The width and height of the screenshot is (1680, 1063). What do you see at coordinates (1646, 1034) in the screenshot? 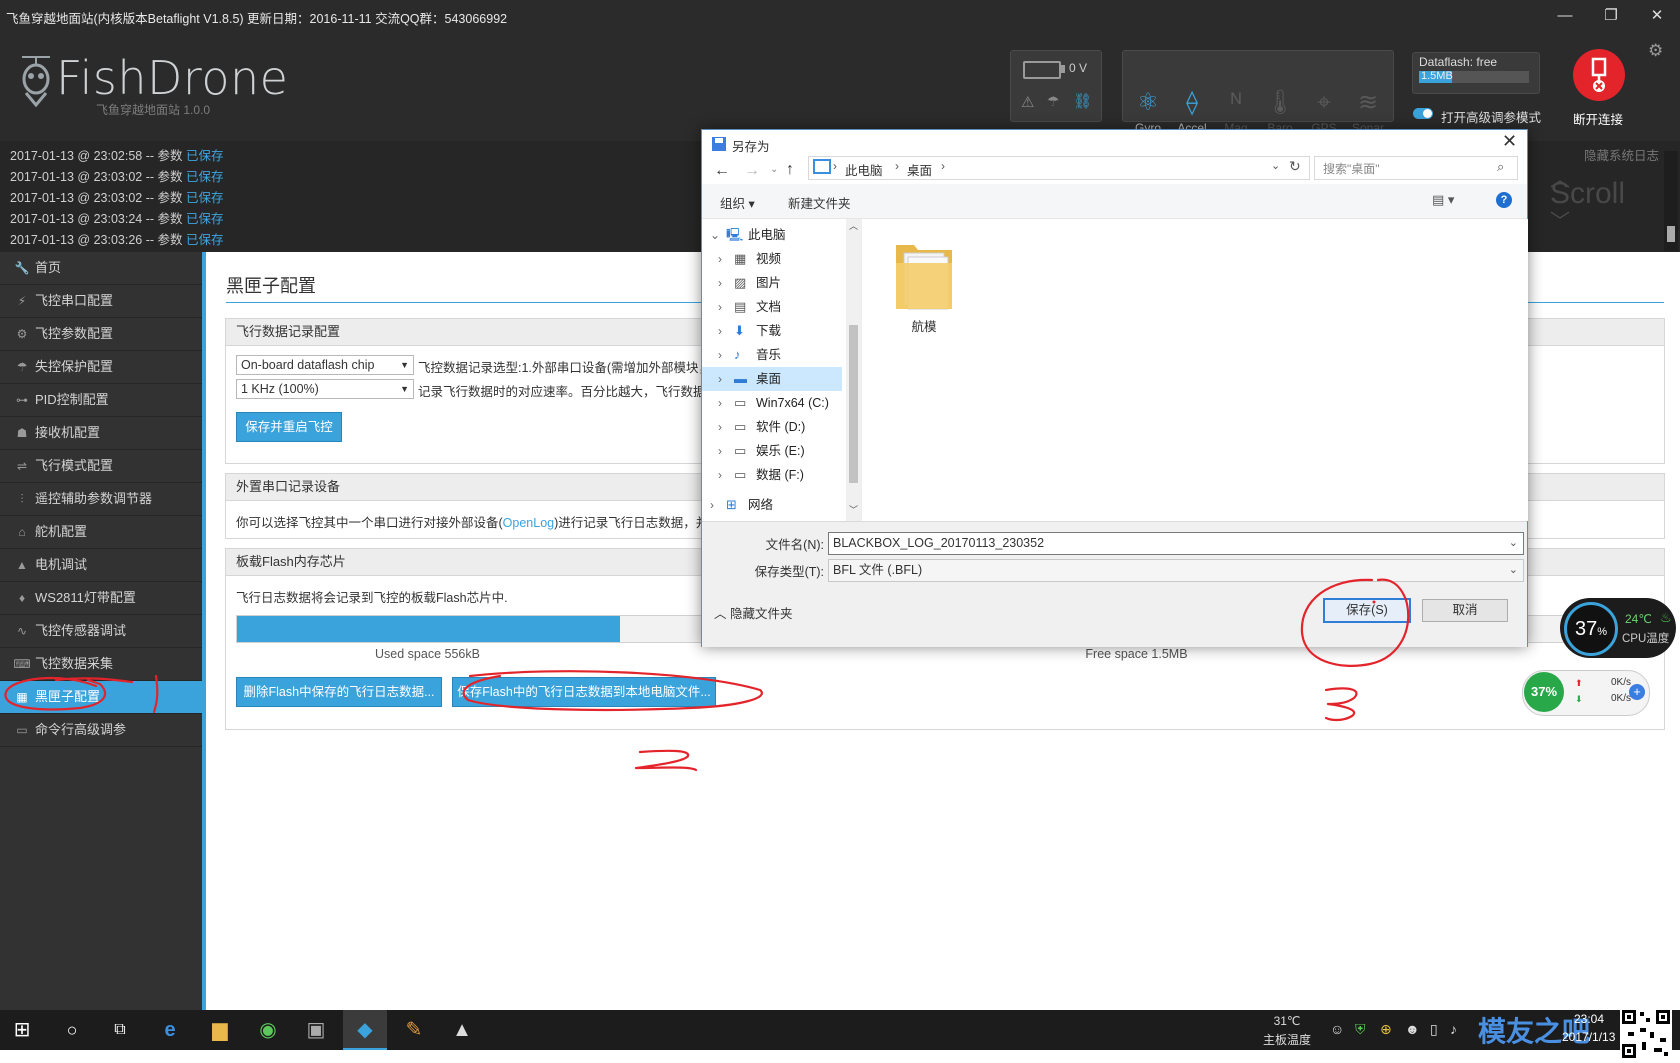
I see `qr-code-icon` at bounding box center [1646, 1034].